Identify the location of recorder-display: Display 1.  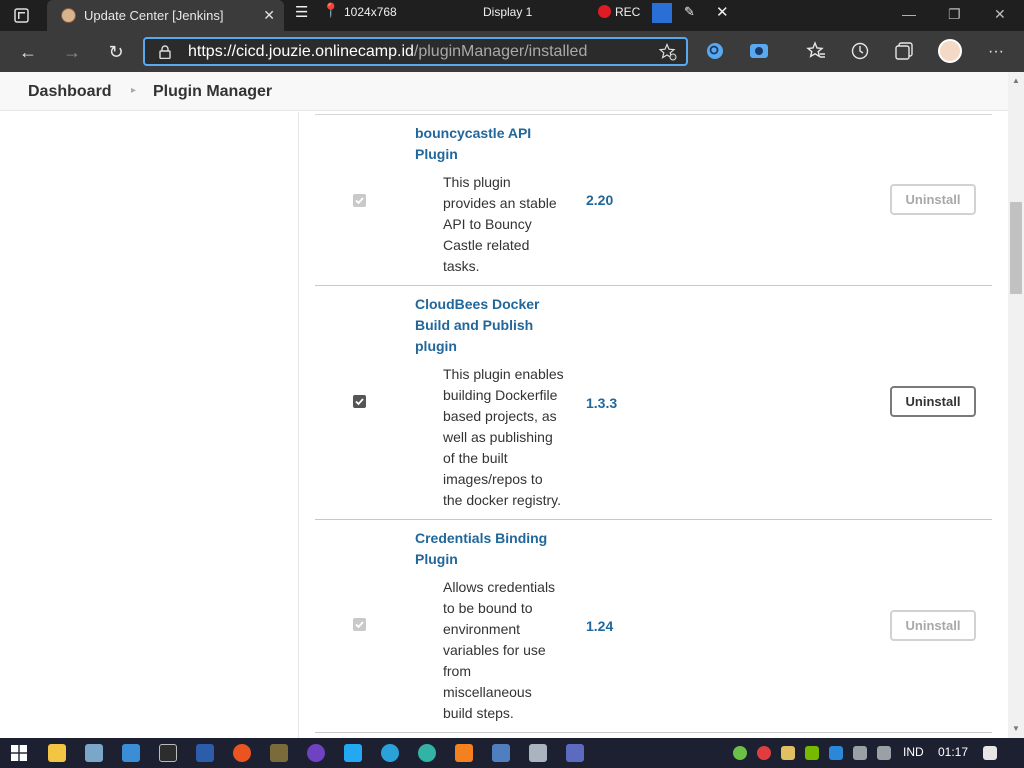
(507, 12).